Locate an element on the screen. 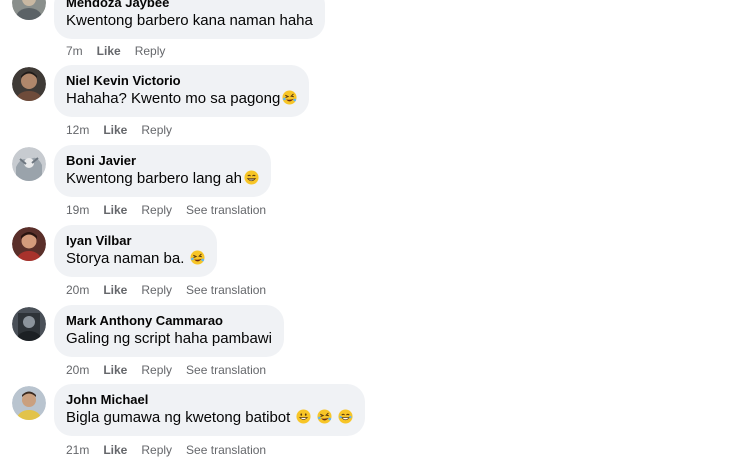 The image size is (750, 464). comment-actions: 12m Like Reply is located at coordinates (126, 130).